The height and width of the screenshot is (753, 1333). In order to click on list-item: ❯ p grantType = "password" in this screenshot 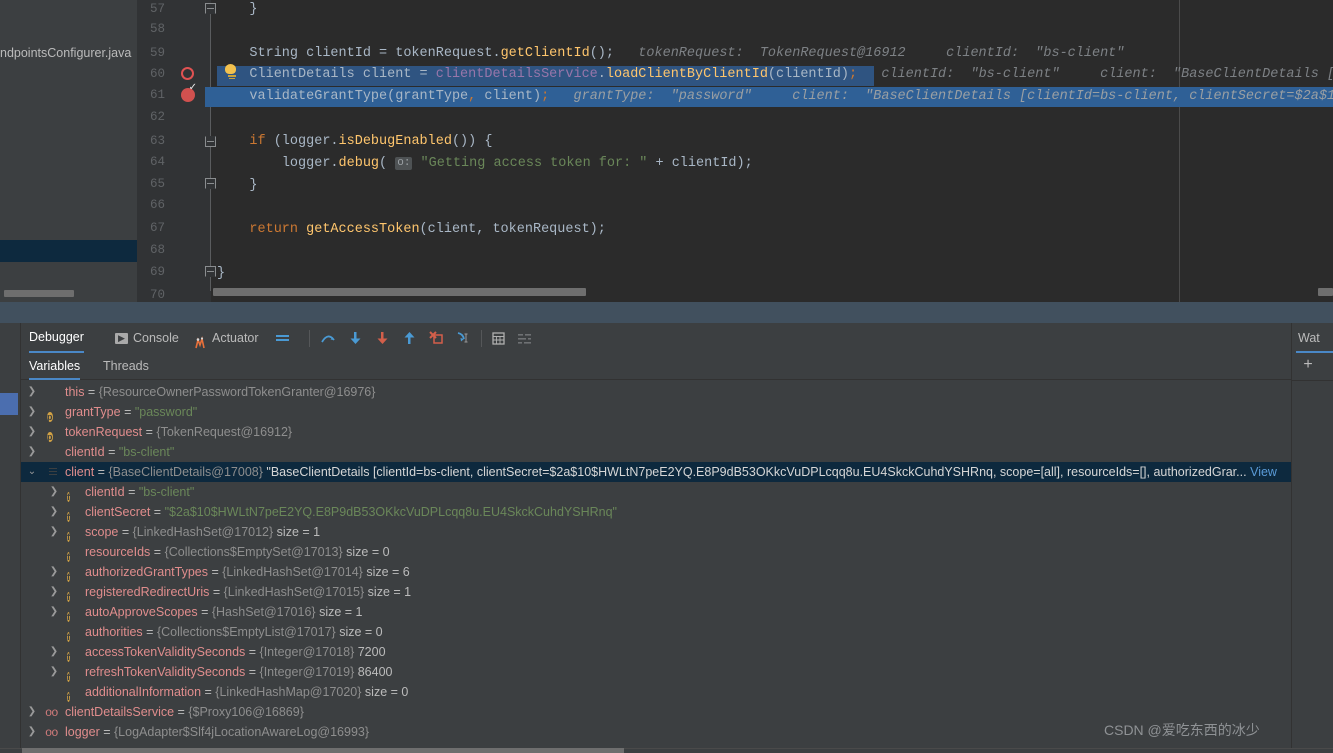, I will do `click(656, 412)`.